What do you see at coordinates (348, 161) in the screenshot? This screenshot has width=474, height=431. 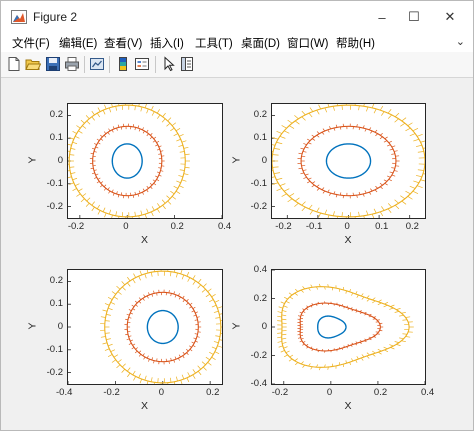 I see `axes-top-right` at bounding box center [348, 161].